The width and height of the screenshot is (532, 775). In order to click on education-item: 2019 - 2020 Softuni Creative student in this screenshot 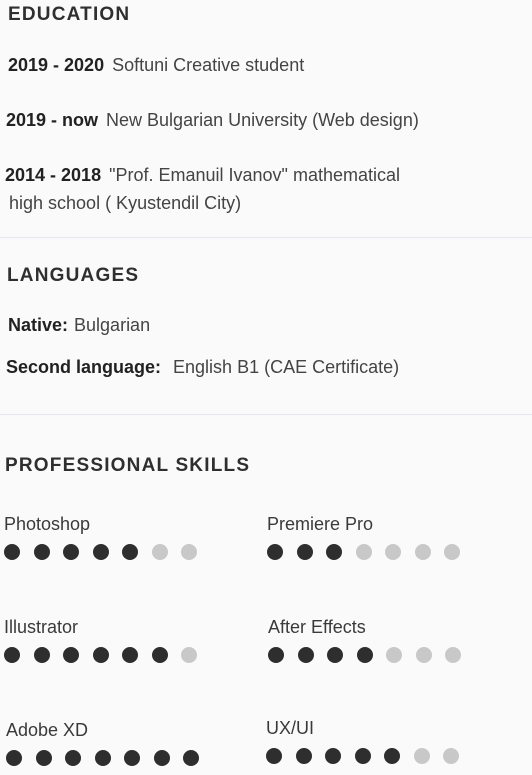, I will do `click(156, 65)`.